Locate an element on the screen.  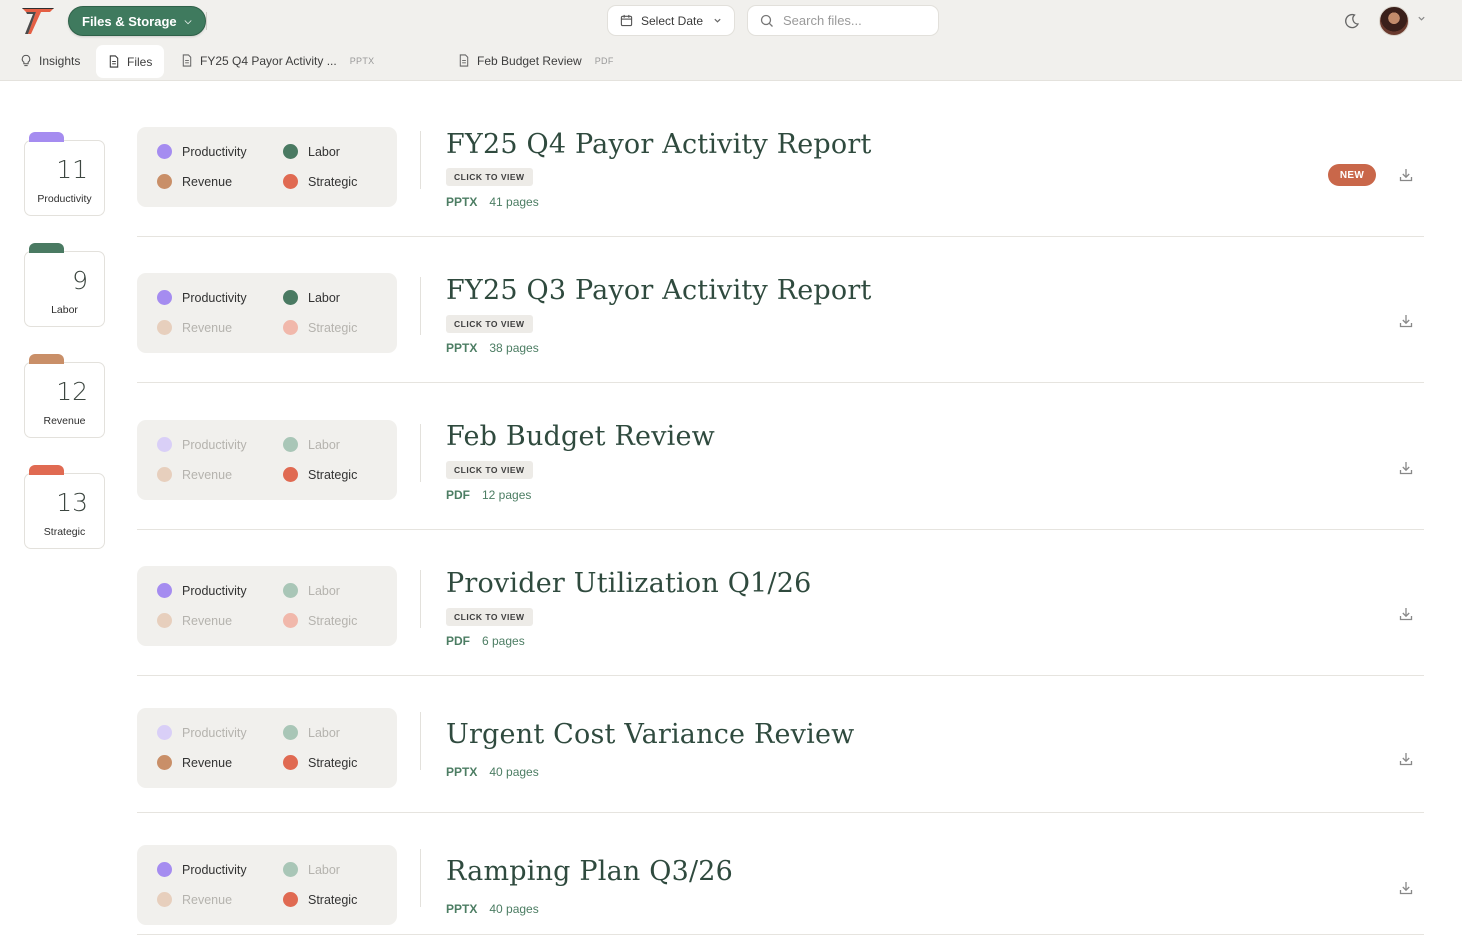
chevron-down-icon: ⌵ is located at coordinates (188, 20).